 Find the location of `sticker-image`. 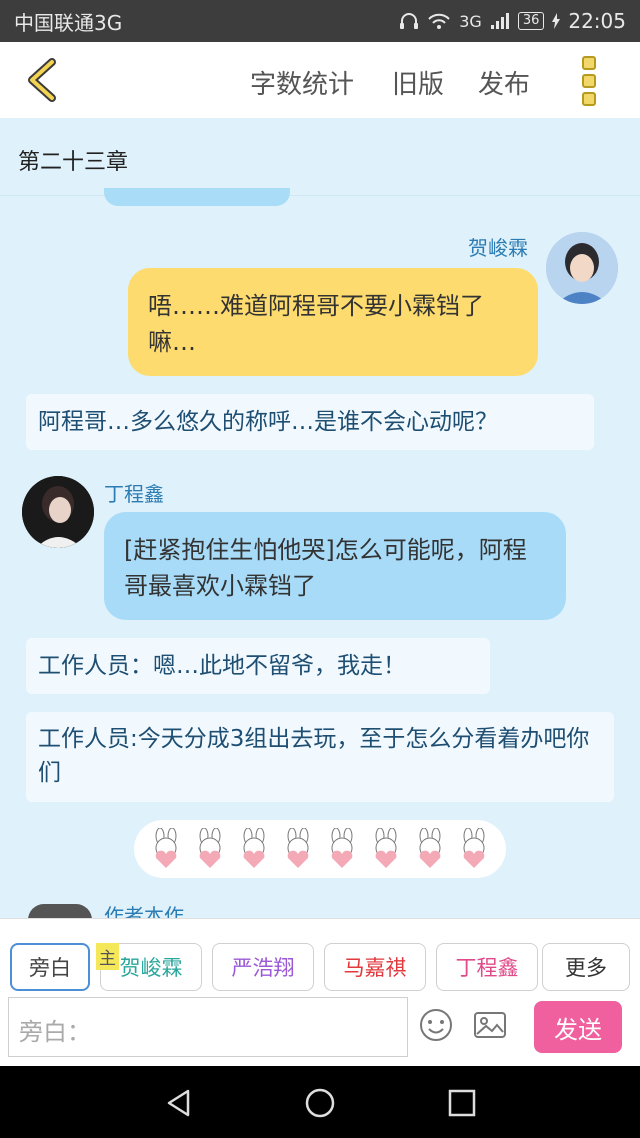

sticker-image is located at coordinates (320, 849).